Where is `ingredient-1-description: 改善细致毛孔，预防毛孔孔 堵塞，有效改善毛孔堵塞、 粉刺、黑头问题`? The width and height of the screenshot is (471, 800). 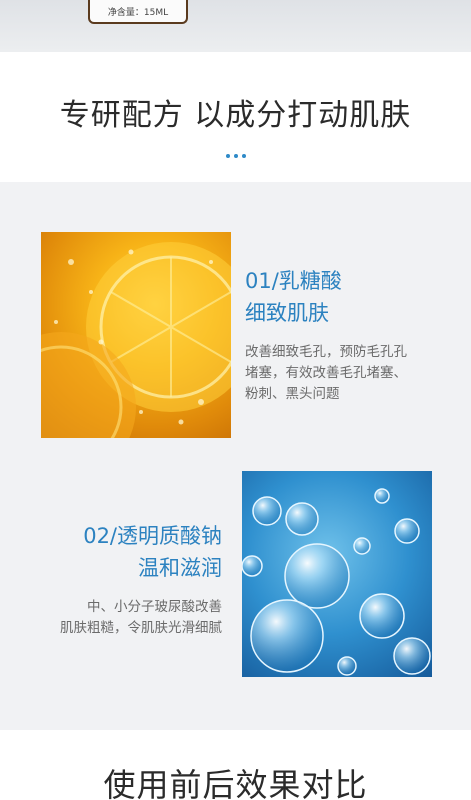
ingredient-1-description: 改善细致毛孔，预防毛孔孔 堵塞，有效改善毛孔堵塞、 粉刺、黑头问题 is located at coordinates (345, 373).